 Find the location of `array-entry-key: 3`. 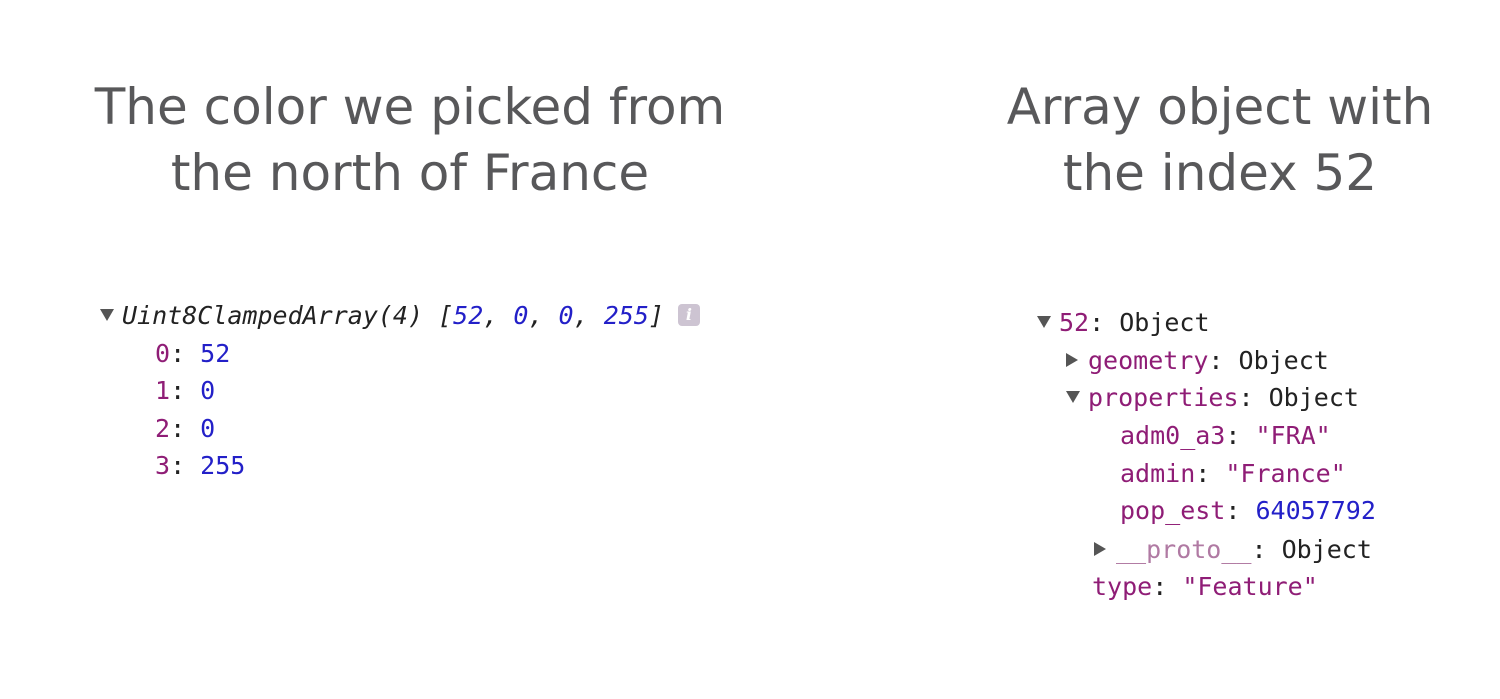

array-entry-key: 3 is located at coordinates (163, 465).